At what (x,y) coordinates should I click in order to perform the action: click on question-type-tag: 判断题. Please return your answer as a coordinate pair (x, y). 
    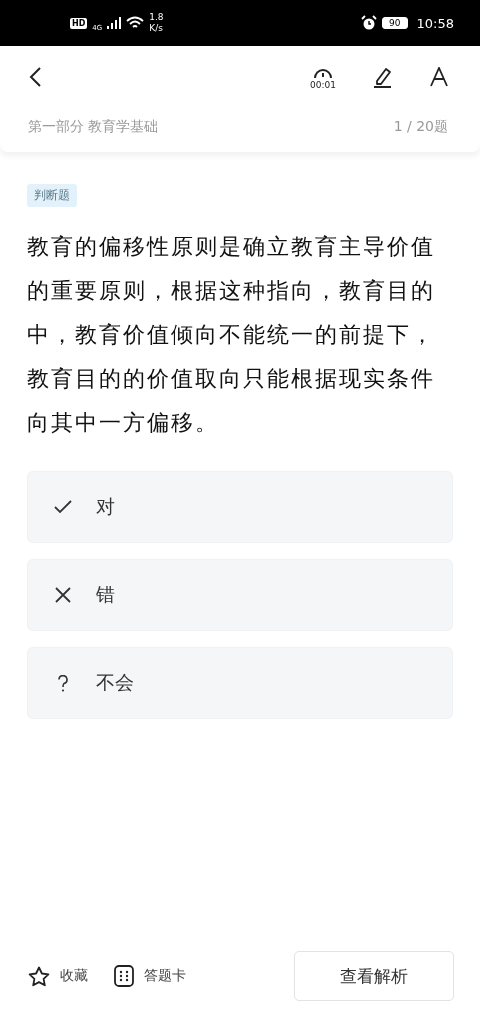
    Looking at the image, I should click on (52, 195).